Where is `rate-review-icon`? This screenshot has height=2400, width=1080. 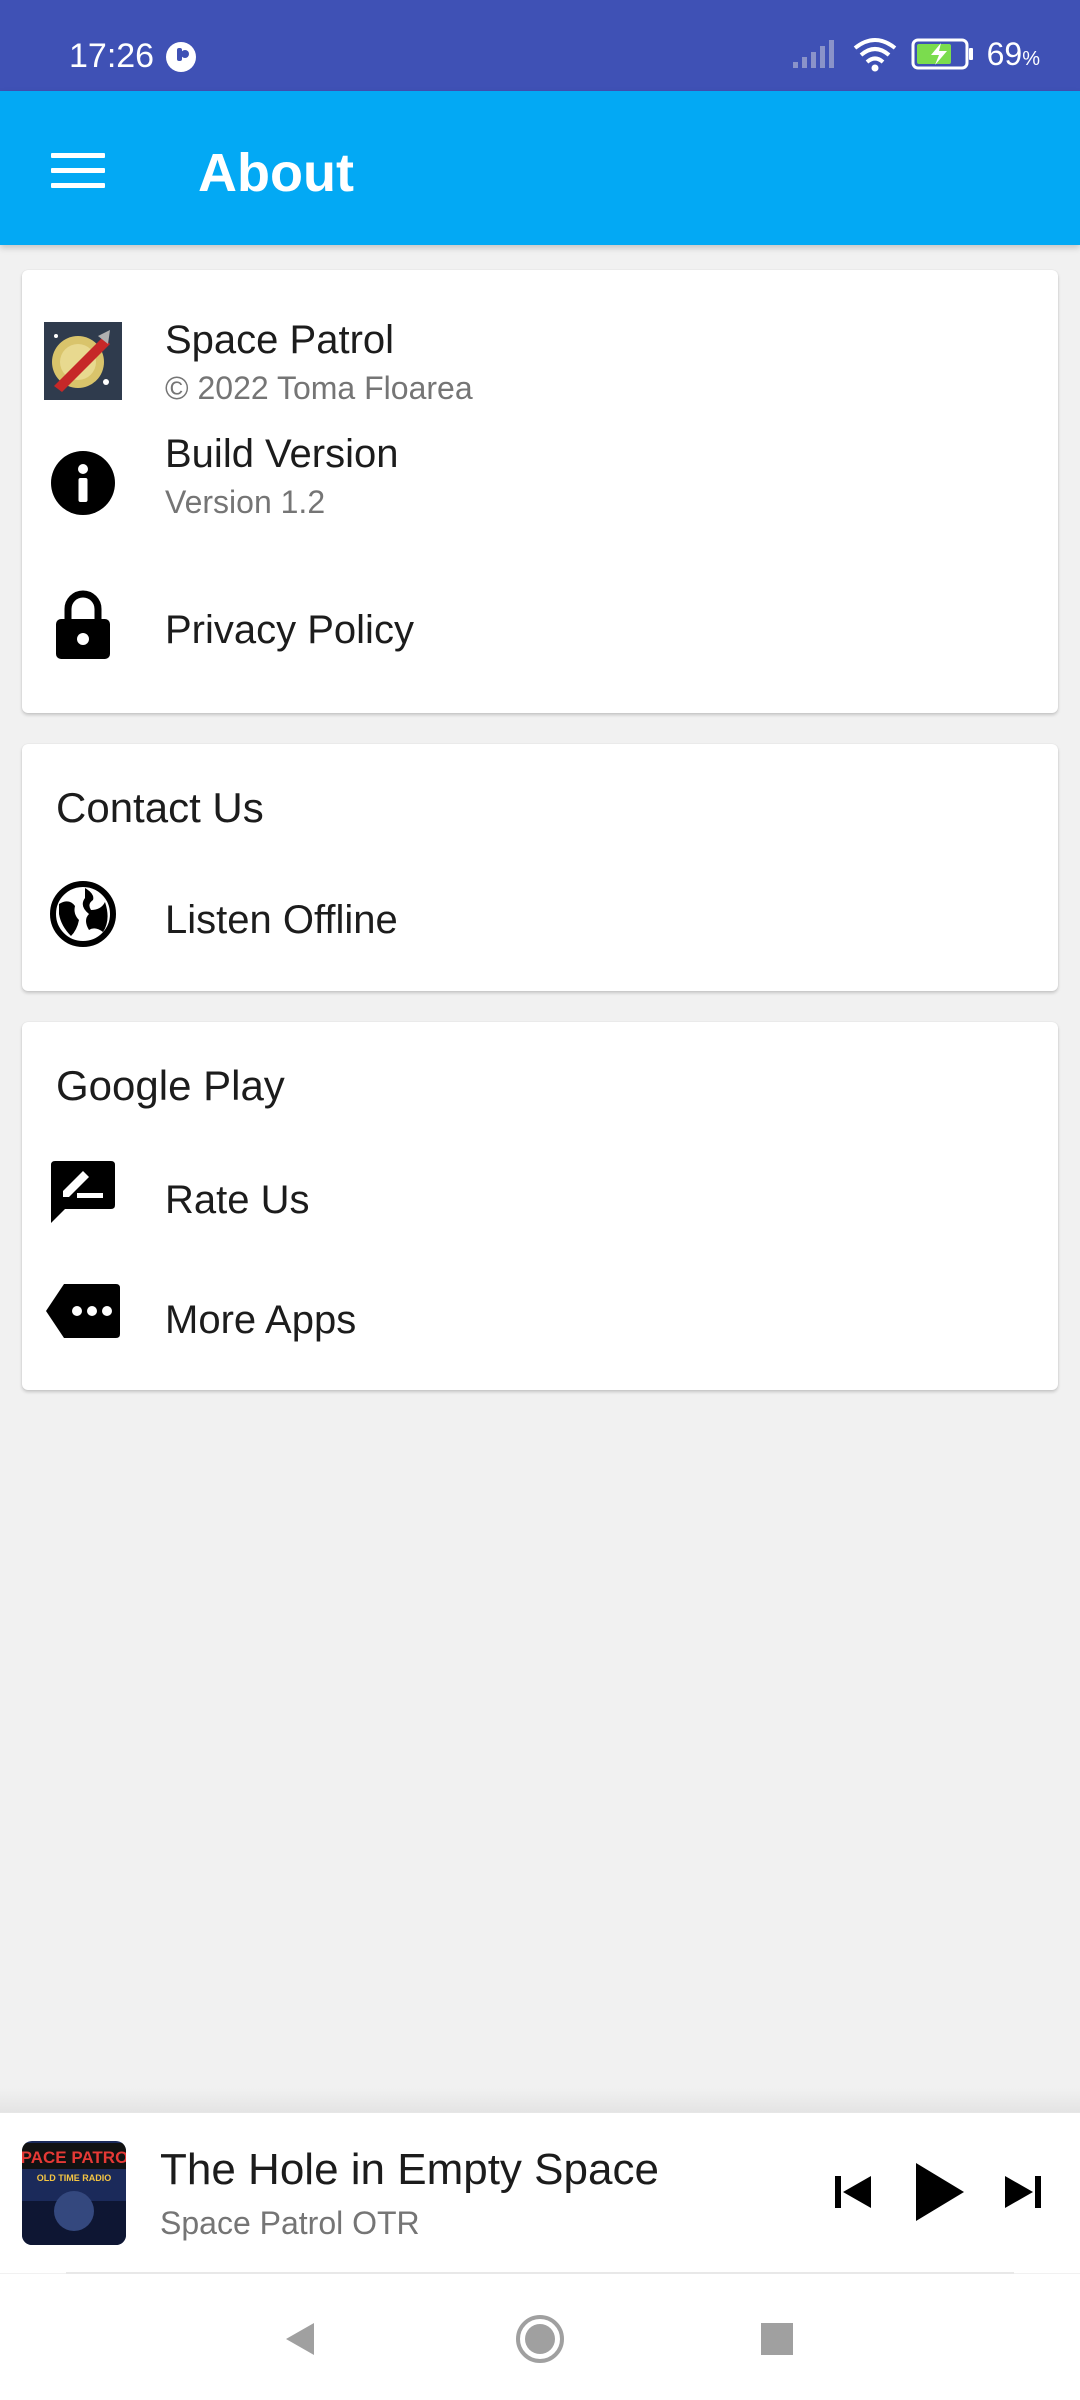 rate-review-icon is located at coordinates (83, 1193).